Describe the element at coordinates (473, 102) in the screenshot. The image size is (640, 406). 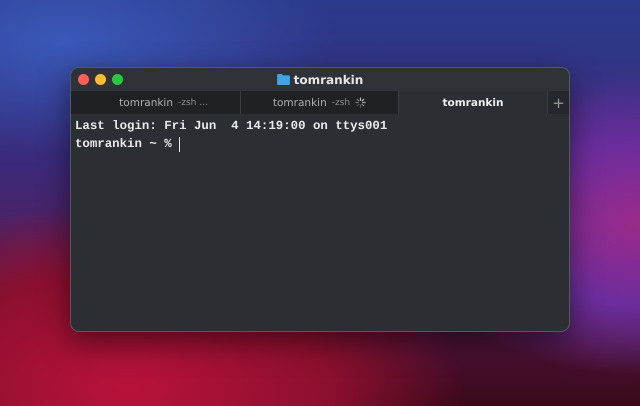
I see `tab: tomrankin` at that location.